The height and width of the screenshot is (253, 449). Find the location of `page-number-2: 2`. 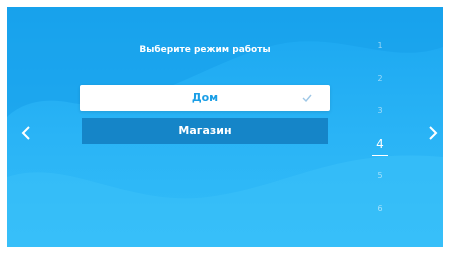

page-number-2: 2 is located at coordinates (380, 78).